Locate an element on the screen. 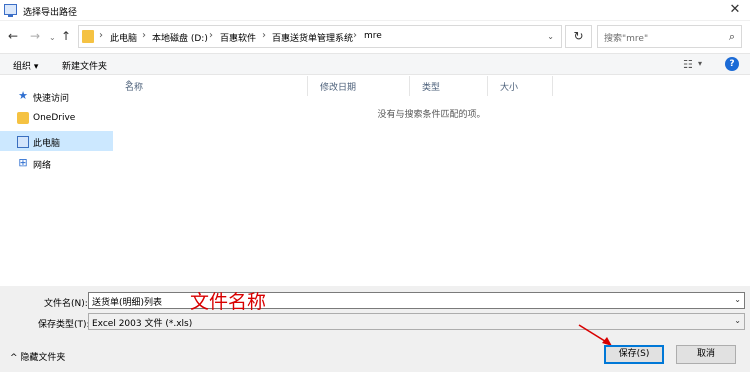 This screenshot has width=750, height=372. up-arrow-icon: ↑ is located at coordinates (66, 36).